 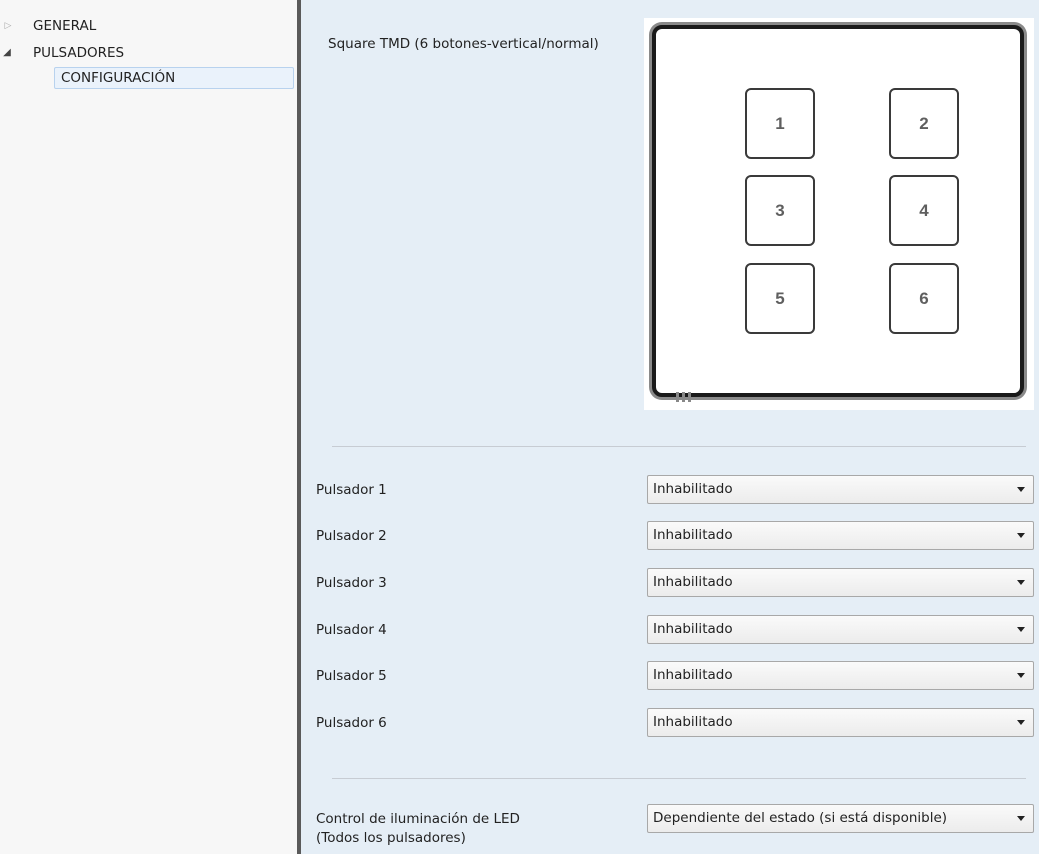 I want to click on tree-item-label: GENERAL, so click(x=65, y=26).